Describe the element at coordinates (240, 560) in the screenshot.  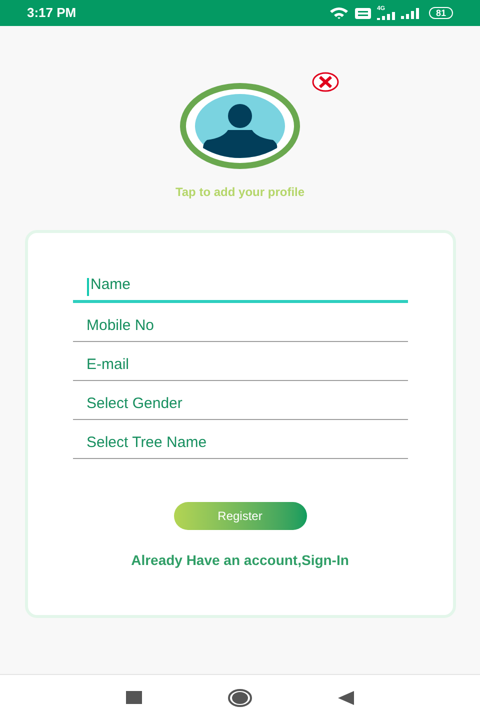
I see `sign-in-link: Already Have an account,Sign-In` at that location.